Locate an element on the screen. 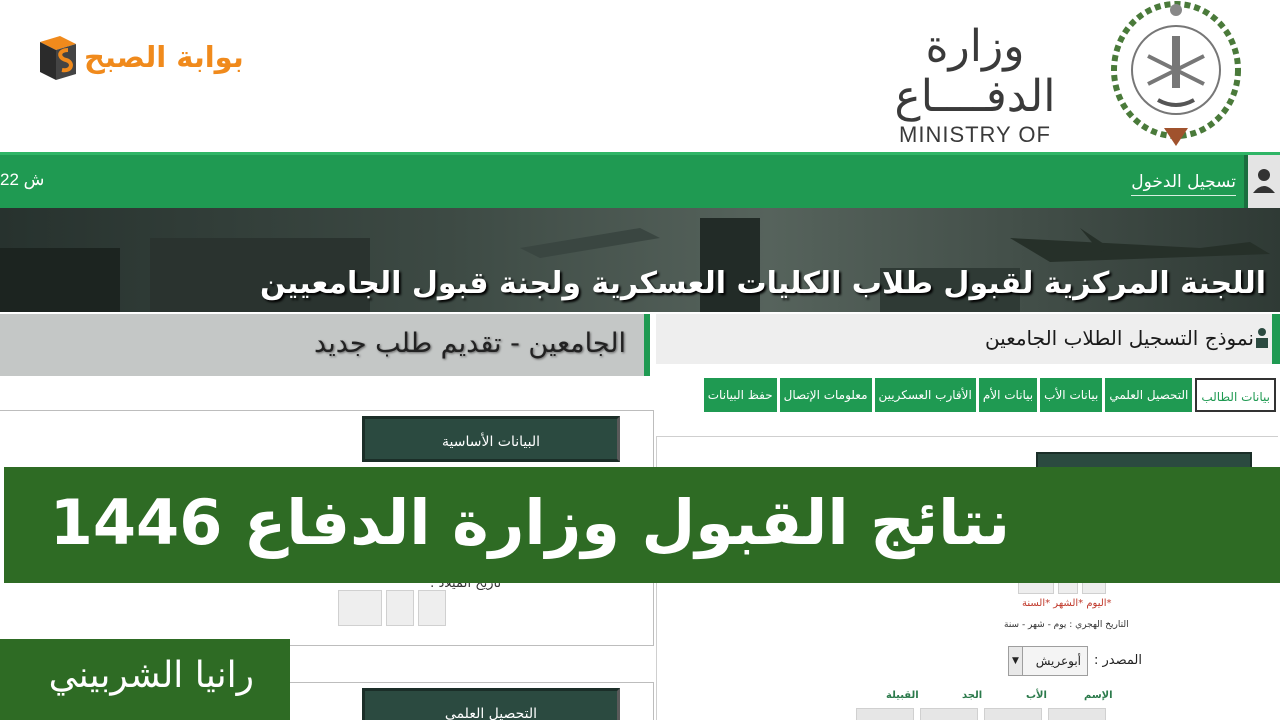 This screenshot has height=720, width=1280. father-name-field is located at coordinates (1013, 714).